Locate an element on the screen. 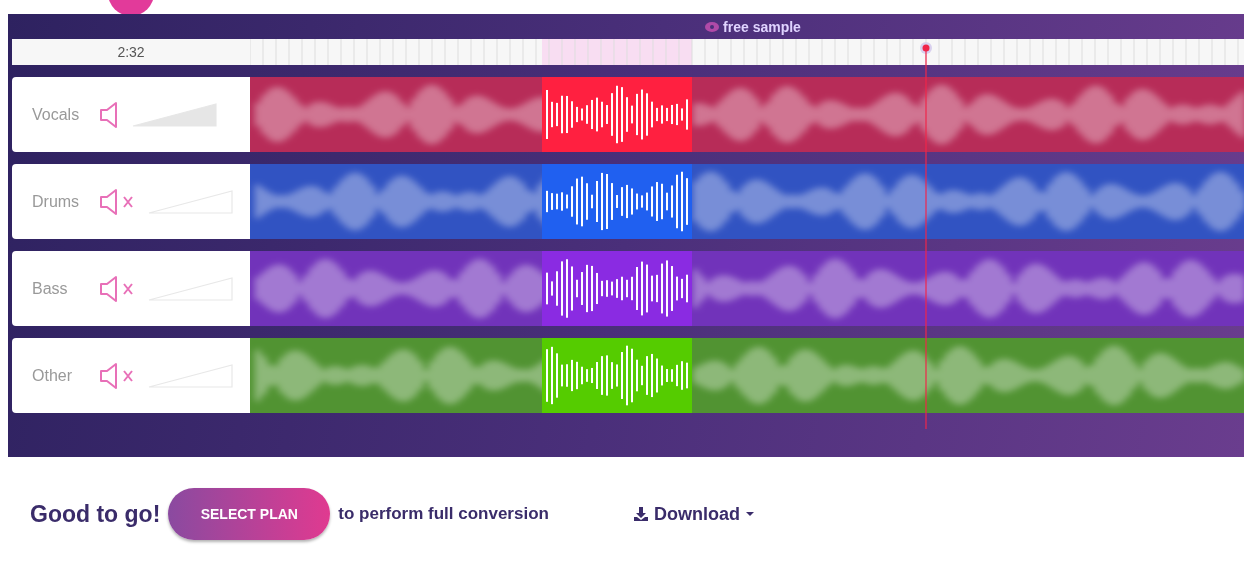 The height and width of the screenshot is (565, 1244). status-title: Good to go! is located at coordinates (95, 514).